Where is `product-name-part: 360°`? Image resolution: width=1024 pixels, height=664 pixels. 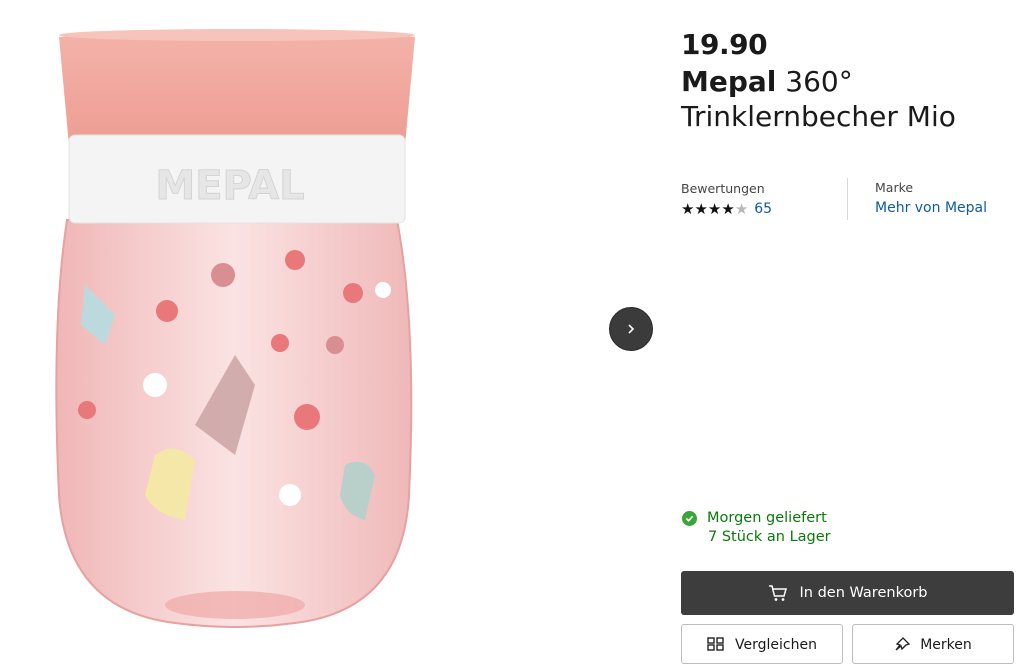 product-name-part: 360° is located at coordinates (814, 81).